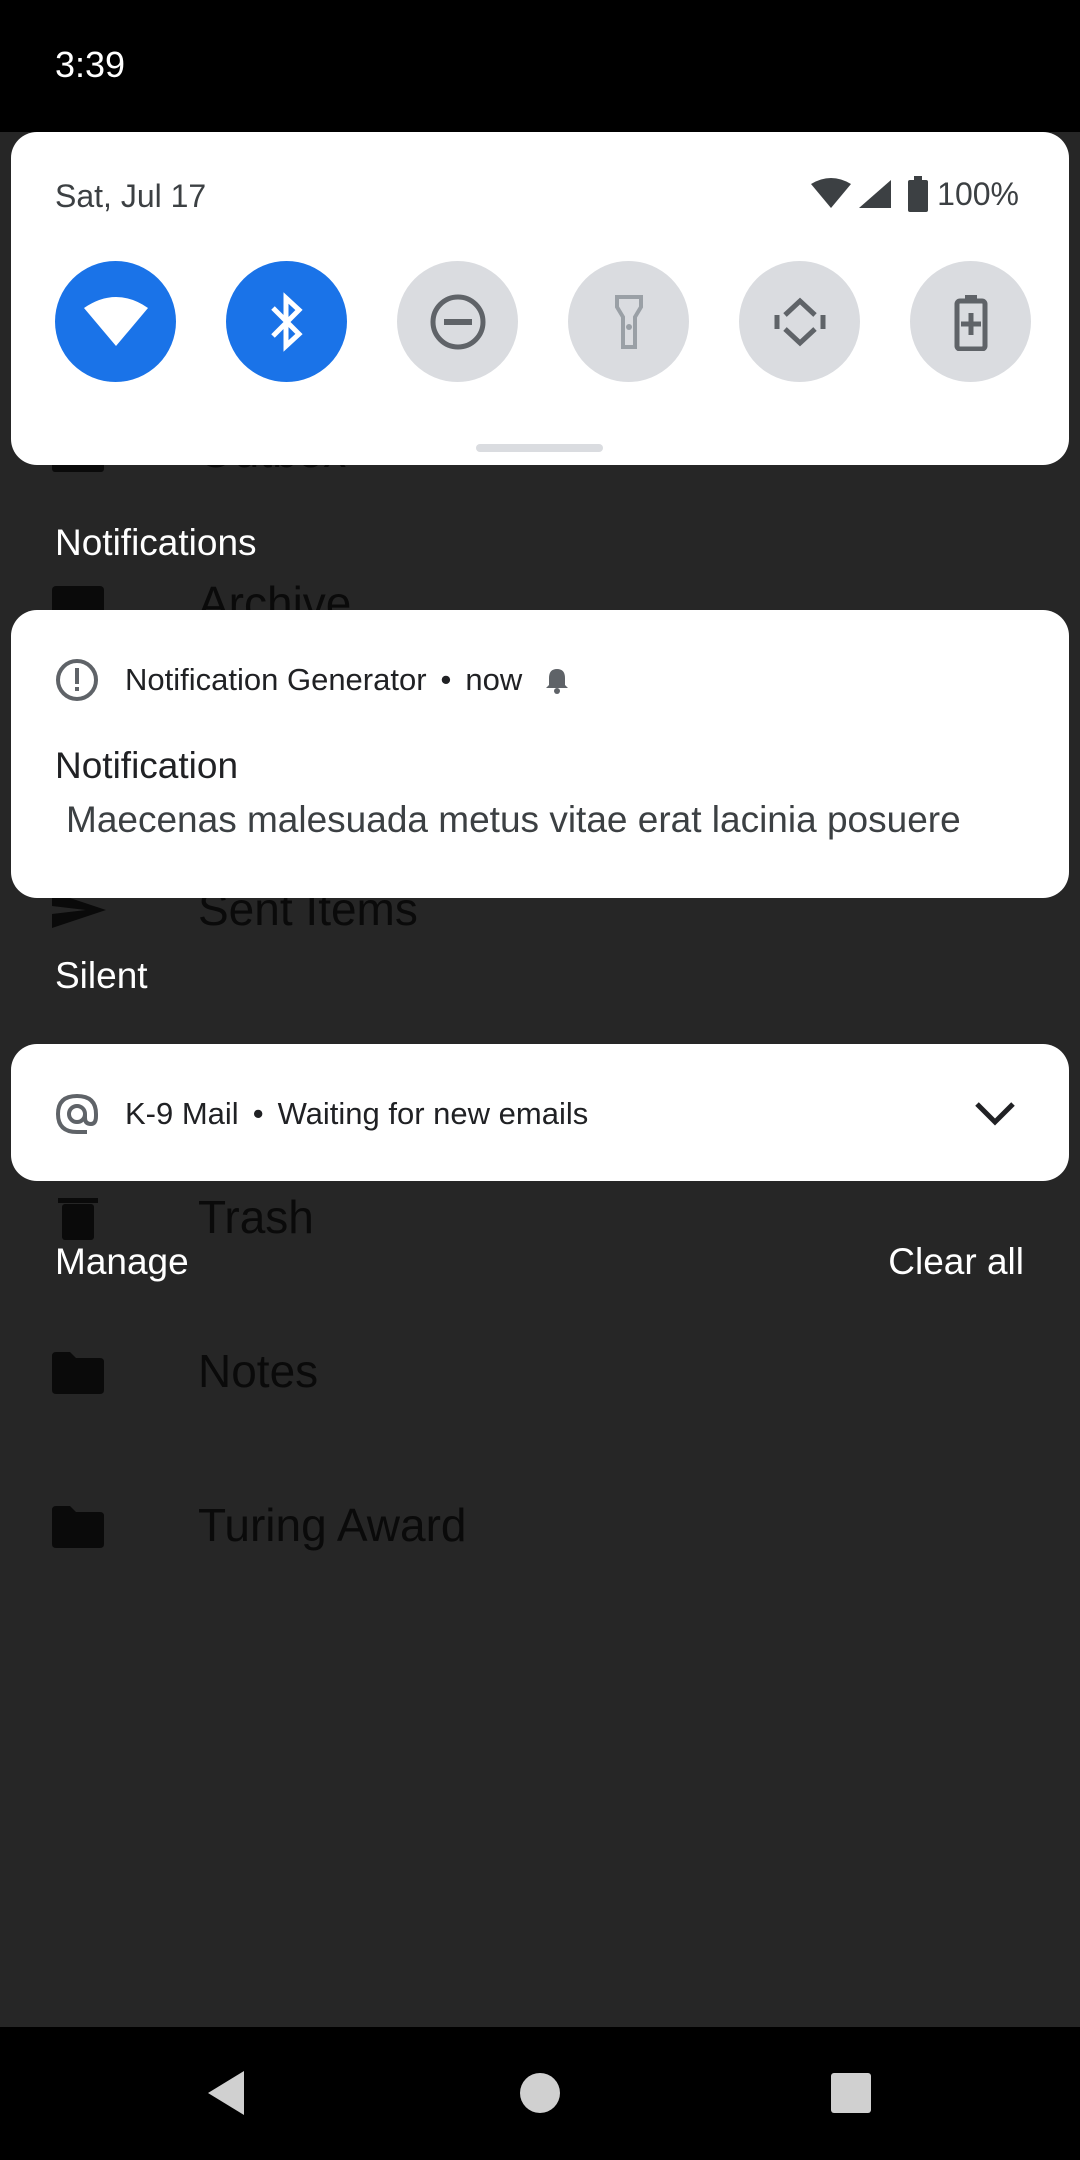 The image size is (1080, 2160). I want to click on chevron-down-icon, so click(995, 1114).